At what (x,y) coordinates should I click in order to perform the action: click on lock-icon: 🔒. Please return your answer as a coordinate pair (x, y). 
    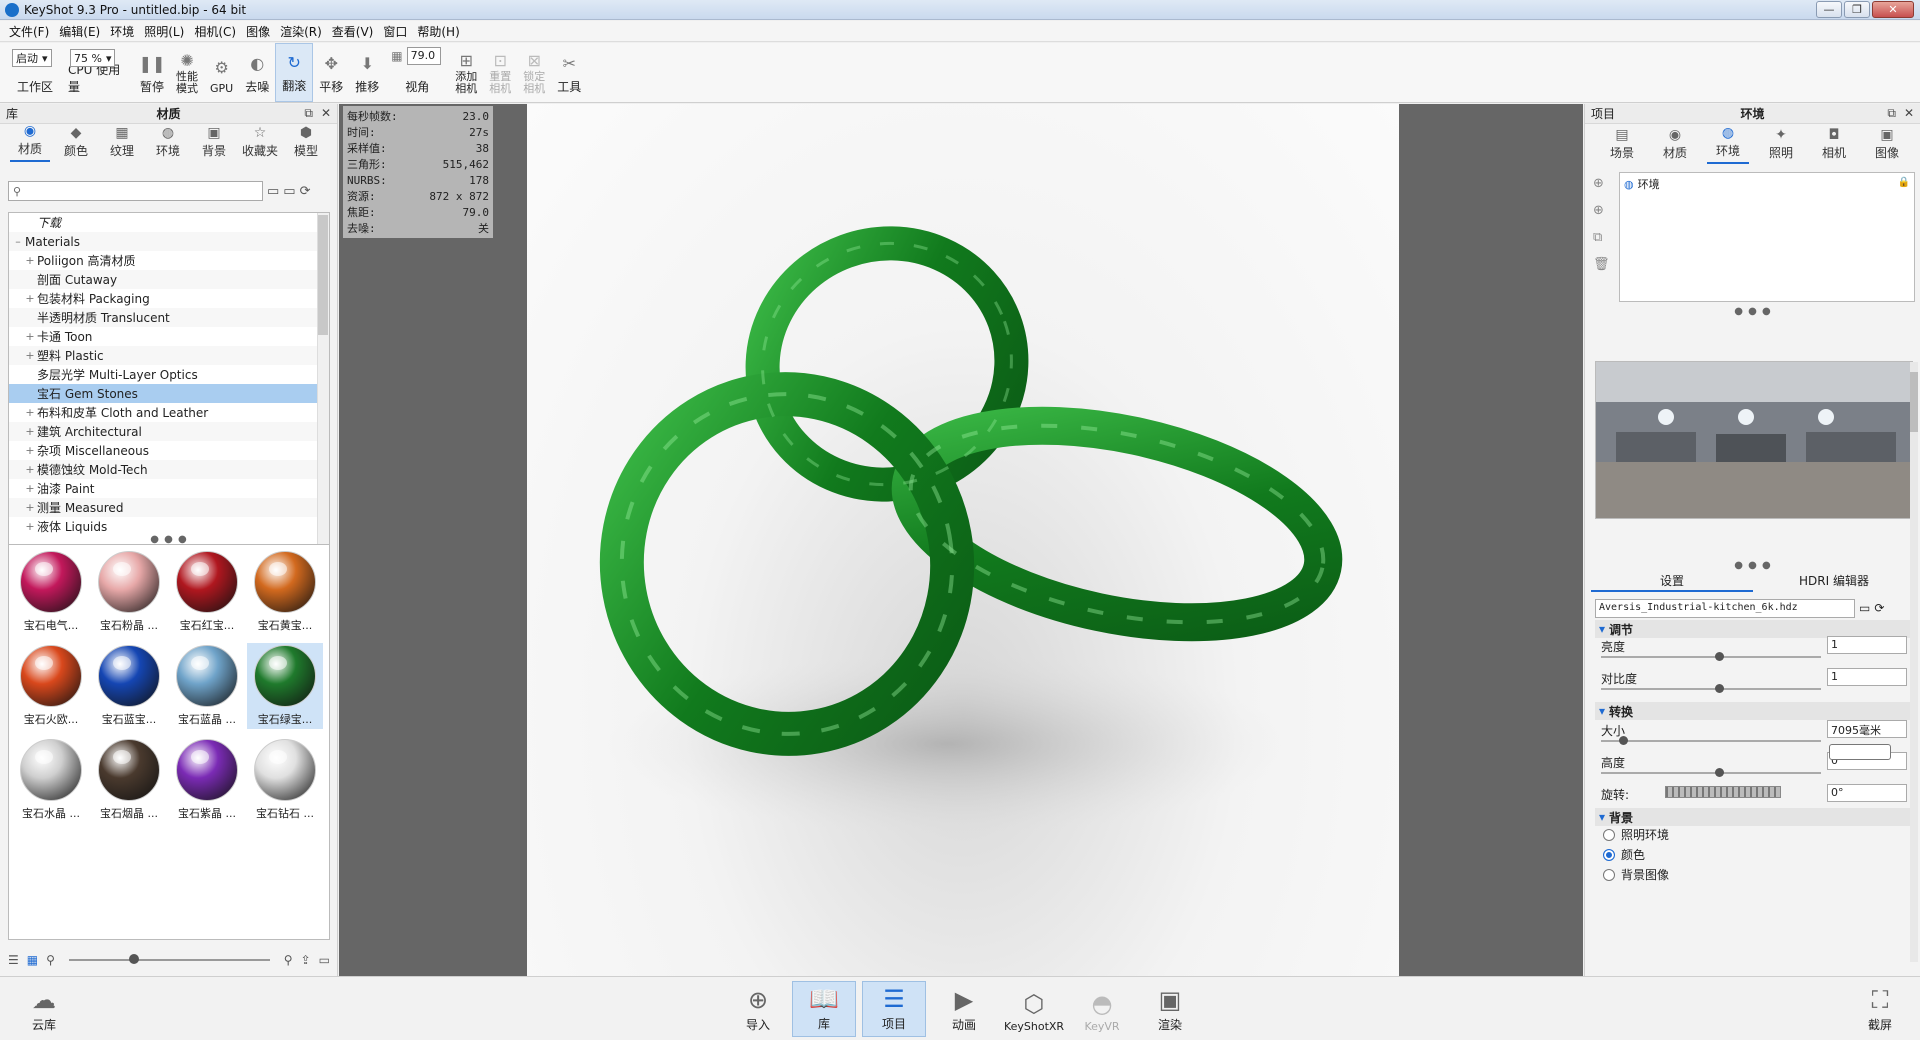
    Looking at the image, I should click on (1904, 182).